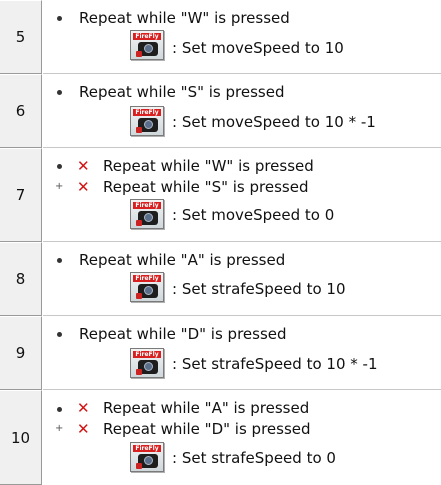 The height and width of the screenshot is (485, 441). What do you see at coordinates (21, 279) in the screenshot?
I see `event-number: 8` at bounding box center [21, 279].